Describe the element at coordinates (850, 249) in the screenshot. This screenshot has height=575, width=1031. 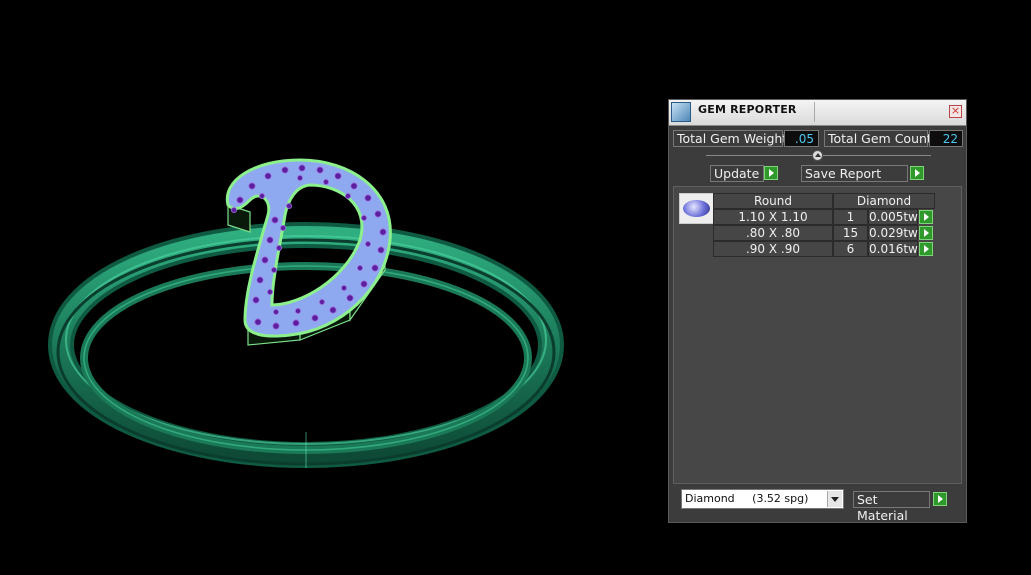
I see `table-row-count: 6` at that location.